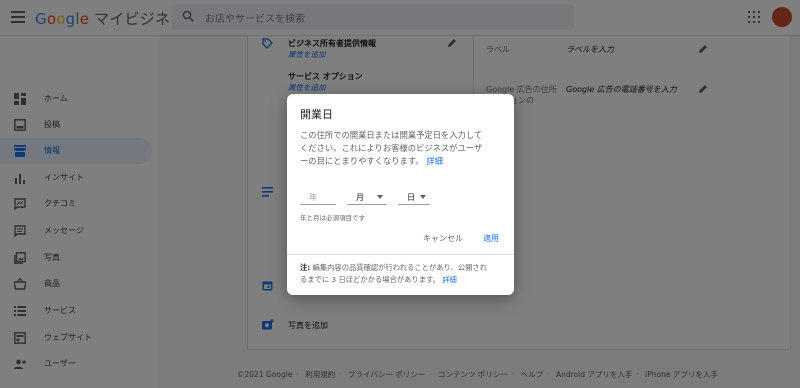 This screenshot has width=800, height=388. Describe the element at coordinates (391, 135) in the screenshot. I see `dialog-description-line1: この住所での開業日または開業予定日を入力して` at that location.